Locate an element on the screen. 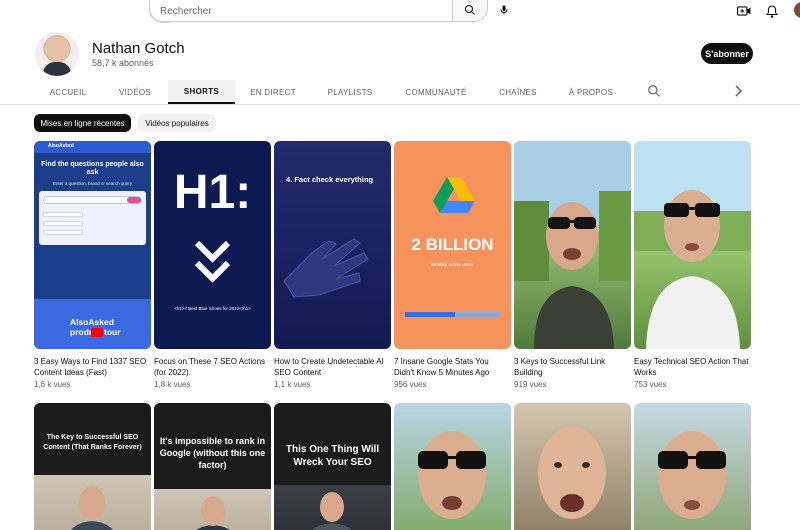 The image size is (800, 530). search-input is located at coordinates (300, 11).